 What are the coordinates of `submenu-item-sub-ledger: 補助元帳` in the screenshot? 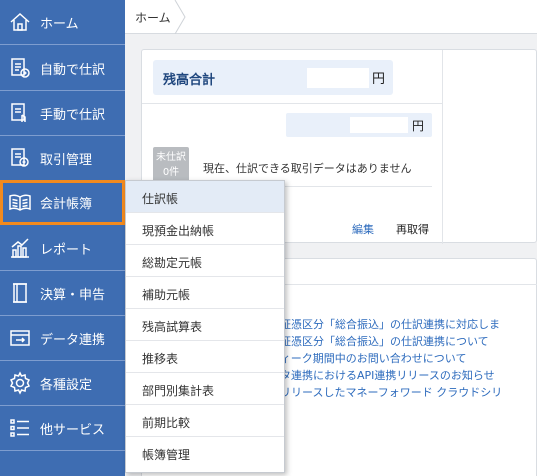 It's located at (205, 293).